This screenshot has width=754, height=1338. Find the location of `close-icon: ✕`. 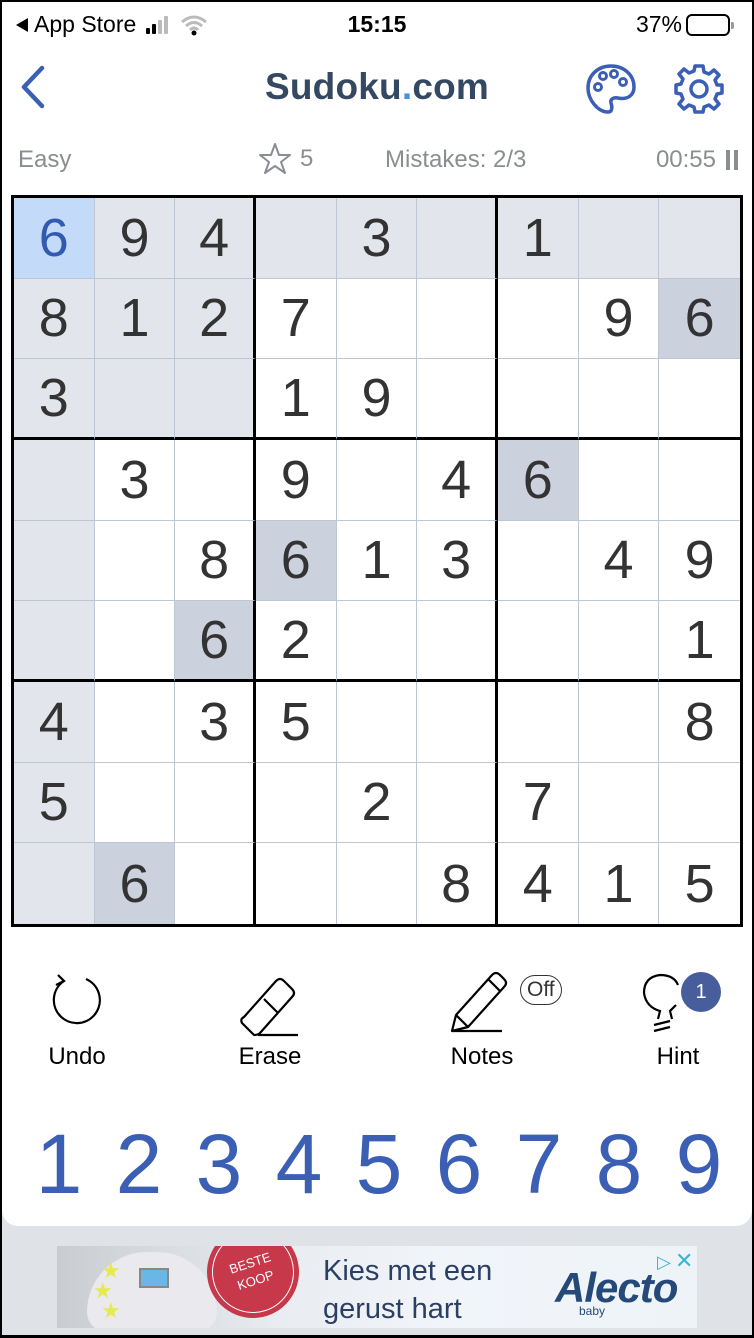

close-icon: ✕ is located at coordinates (684, 1261).